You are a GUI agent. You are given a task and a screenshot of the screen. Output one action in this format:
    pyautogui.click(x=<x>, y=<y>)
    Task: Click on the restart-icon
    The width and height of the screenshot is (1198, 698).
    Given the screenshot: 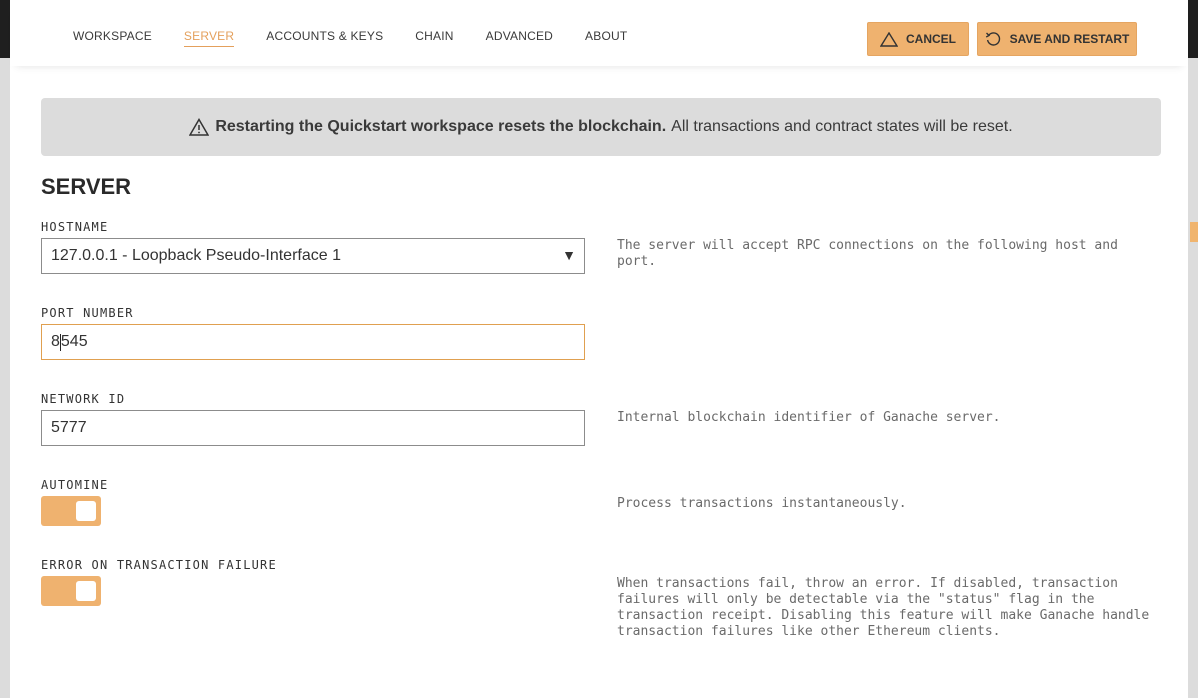 What is the action you would take?
    pyautogui.click(x=993, y=39)
    